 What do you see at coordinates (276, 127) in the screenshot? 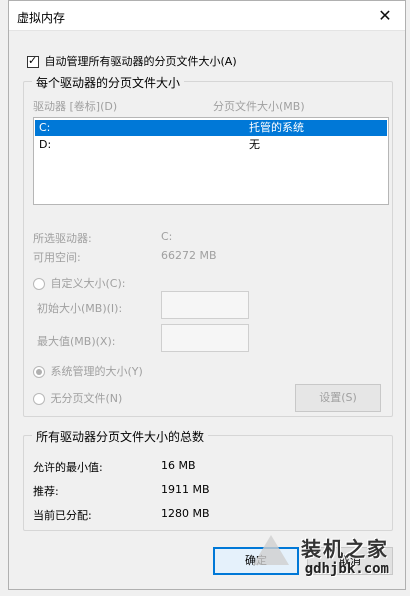
I see `drive-paging-size: 托管的系统` at bounding box center [276, 127].